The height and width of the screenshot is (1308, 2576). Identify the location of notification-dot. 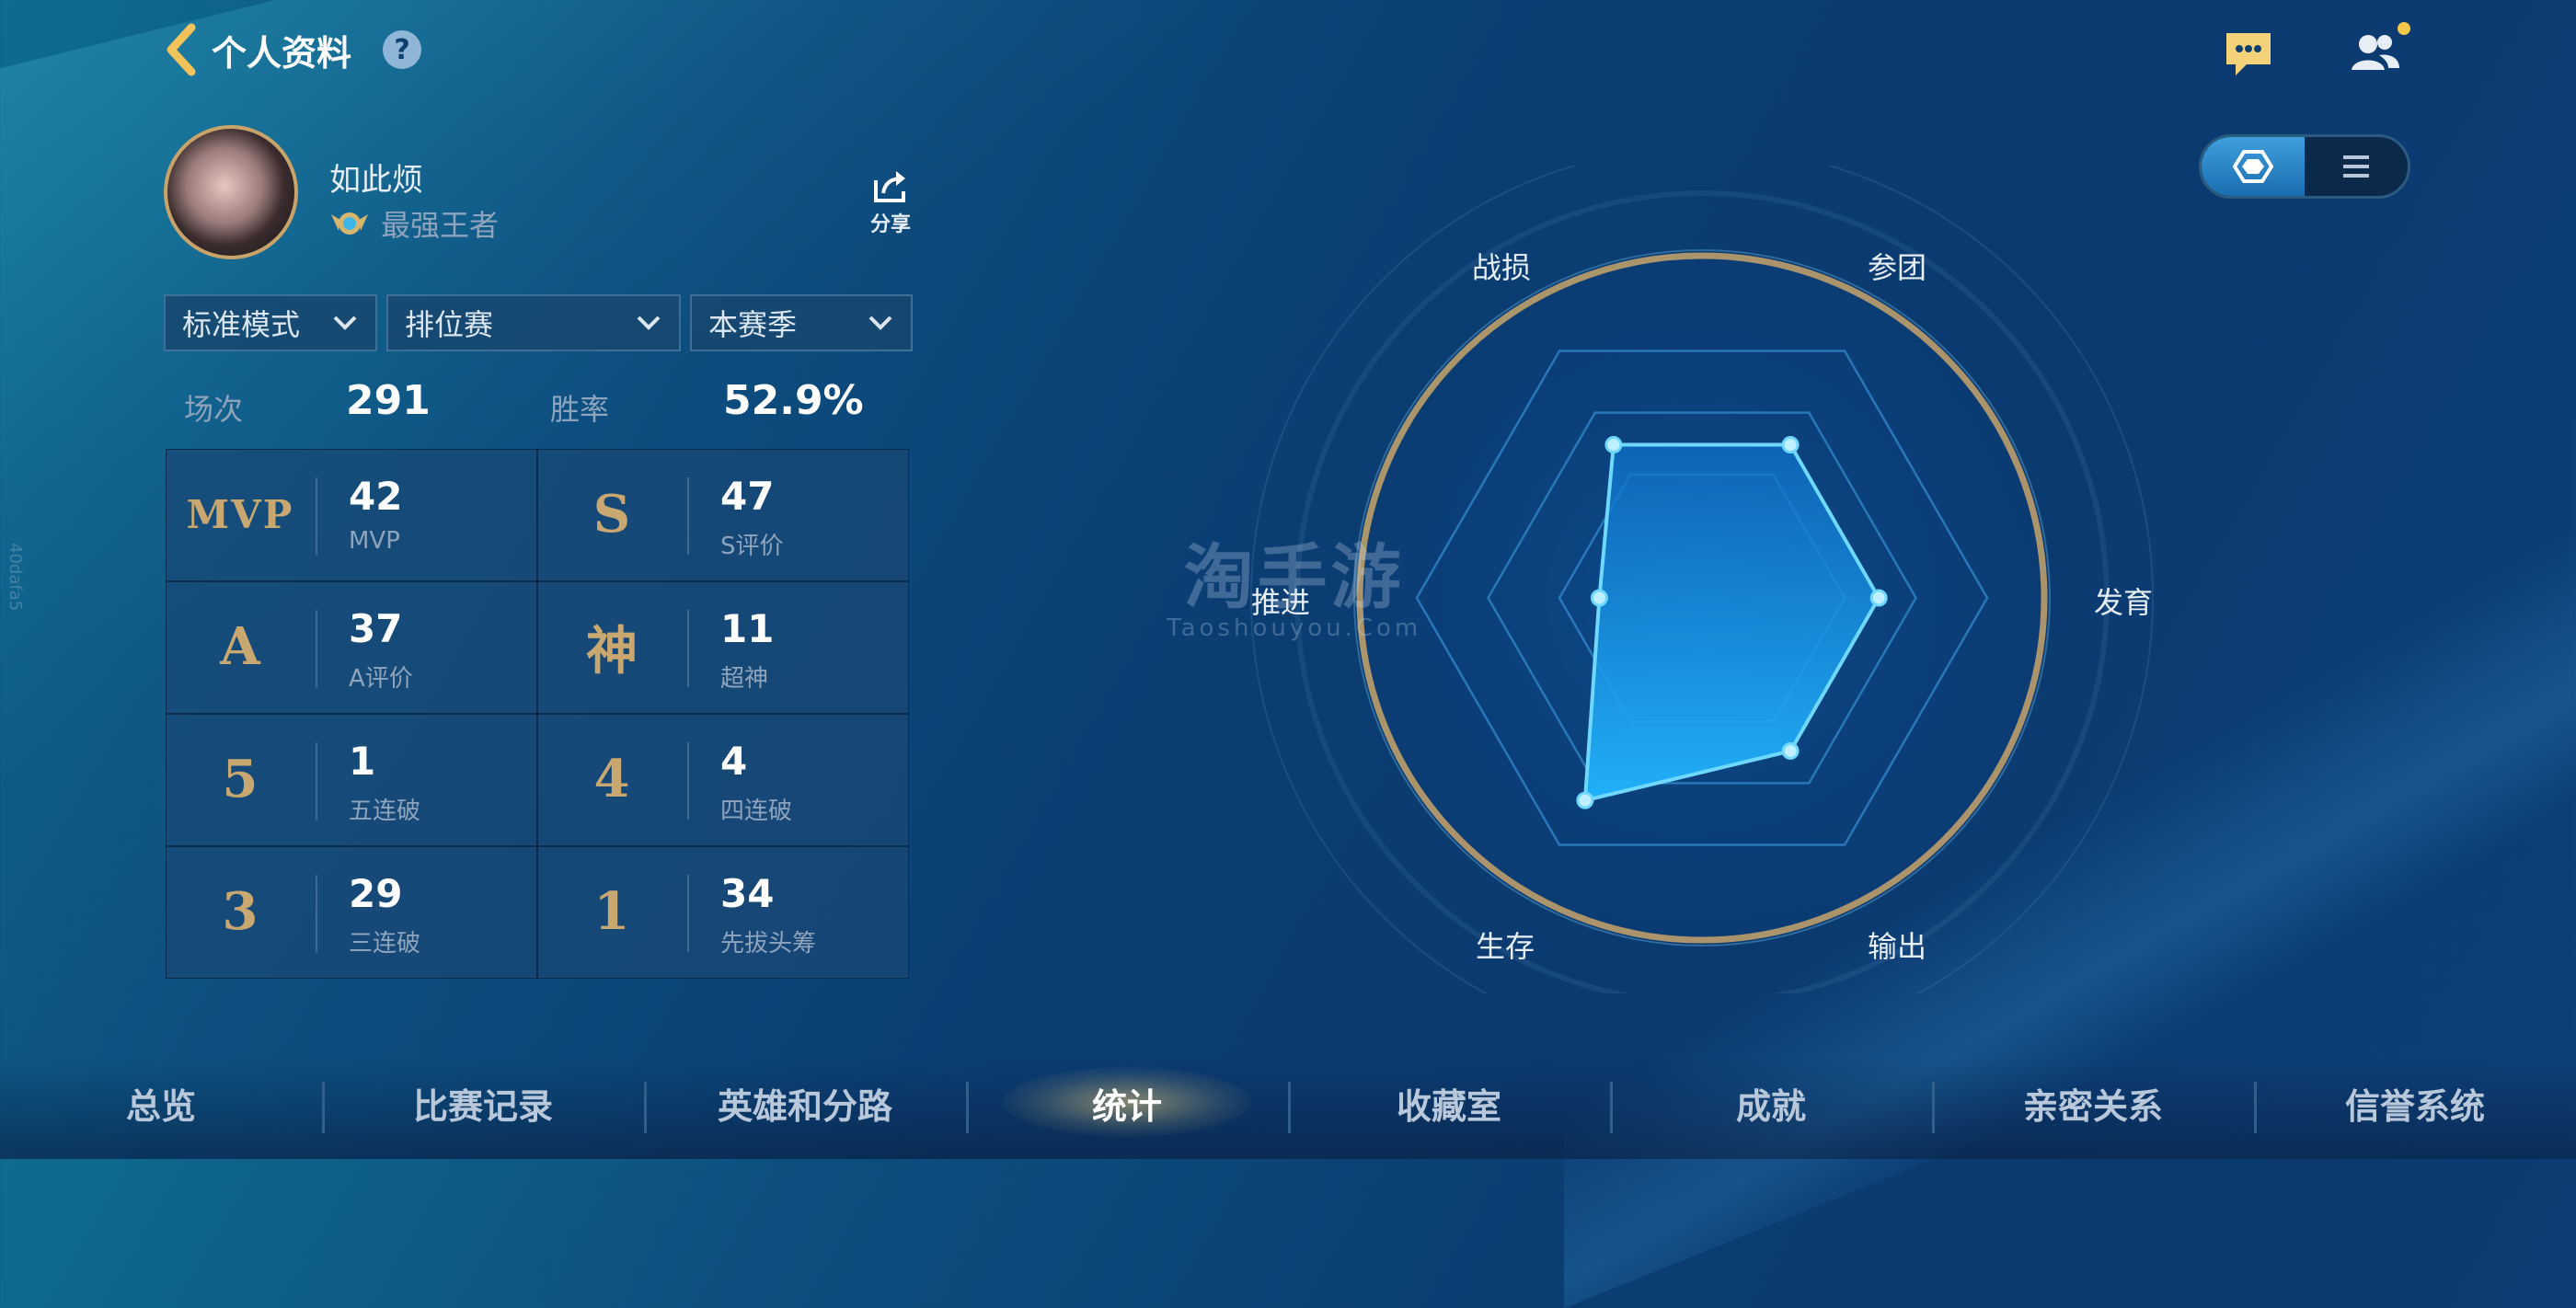
(2404, 28).